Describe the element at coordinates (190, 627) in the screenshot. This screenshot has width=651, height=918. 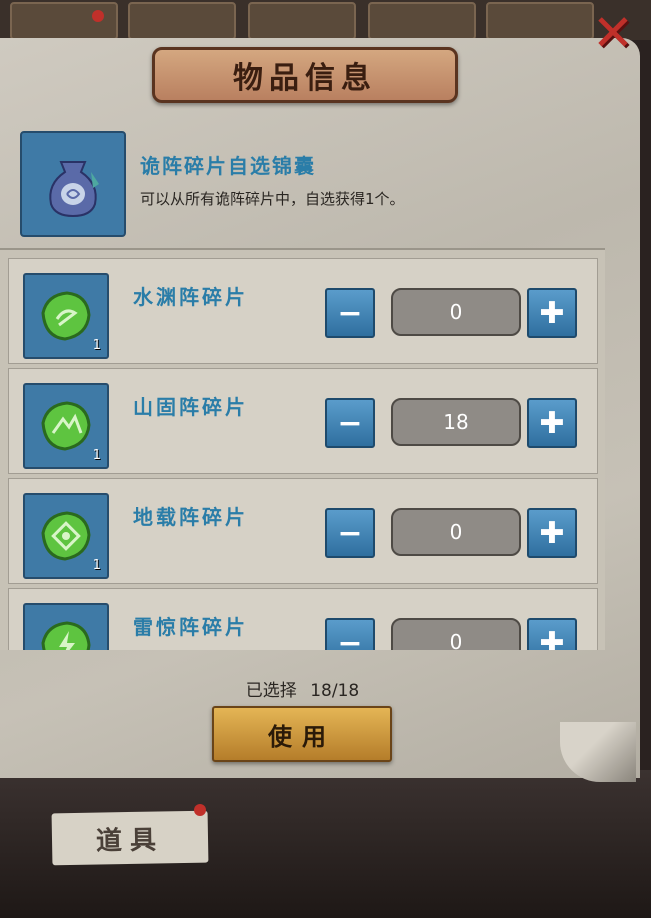
I see `item-name: 雷惊阵碎片` at that location.